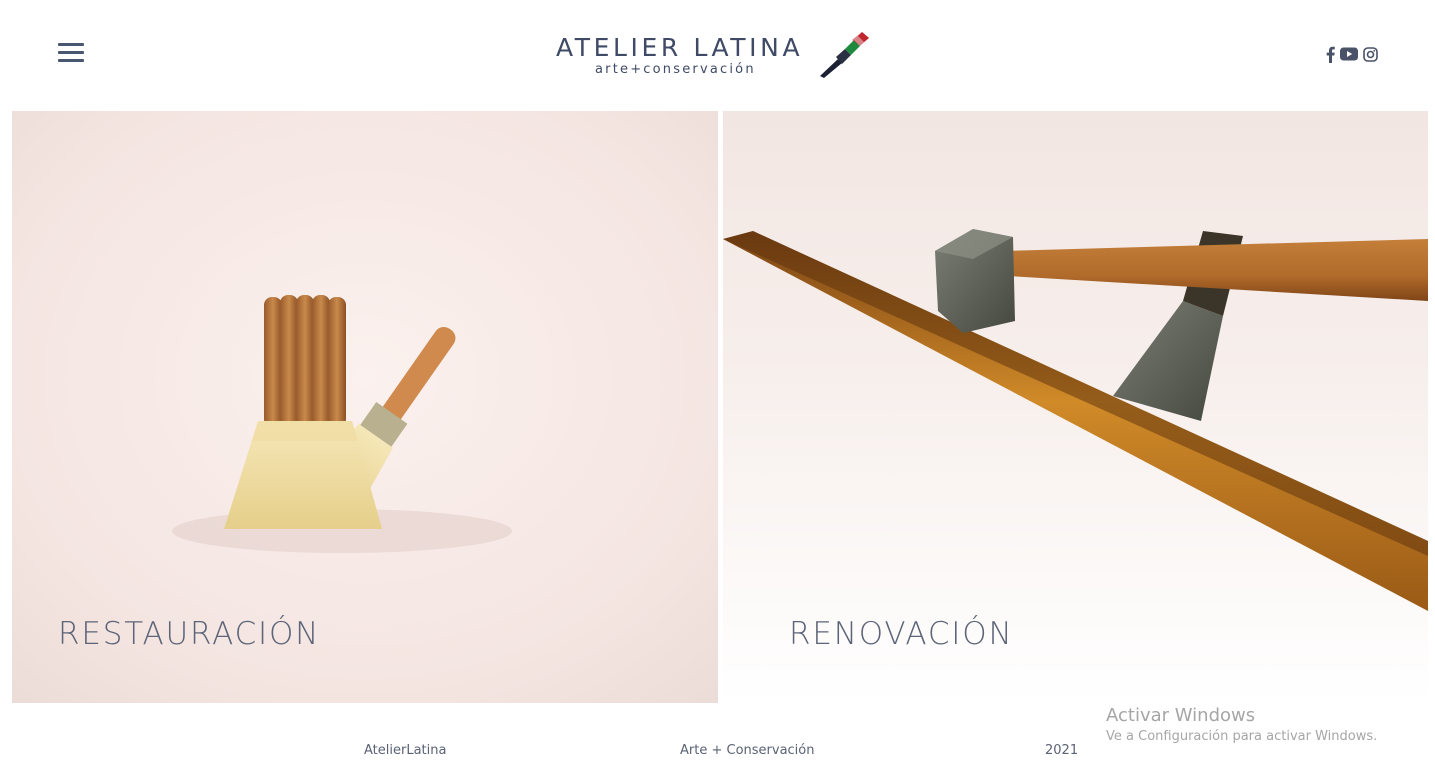 This screenshot has width=1435, height=781. What do you see at coordinates (844, 55) in the screenshot?
I see `paintbrush-icon` at bounding box center [844, 55].